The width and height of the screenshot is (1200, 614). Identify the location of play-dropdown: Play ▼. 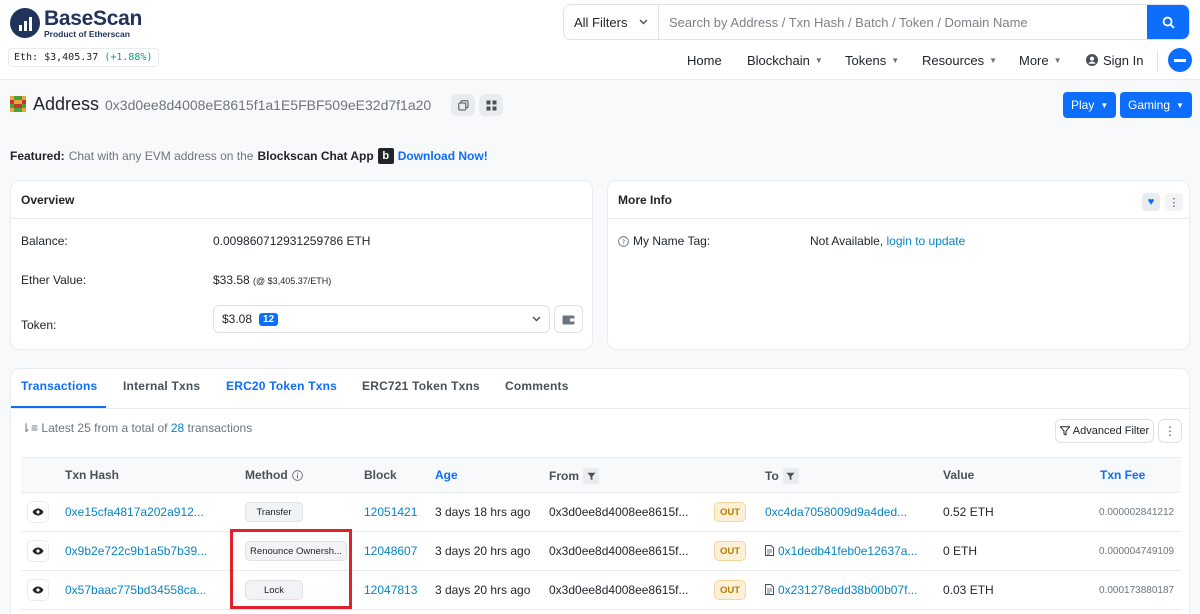
(1090, 105).